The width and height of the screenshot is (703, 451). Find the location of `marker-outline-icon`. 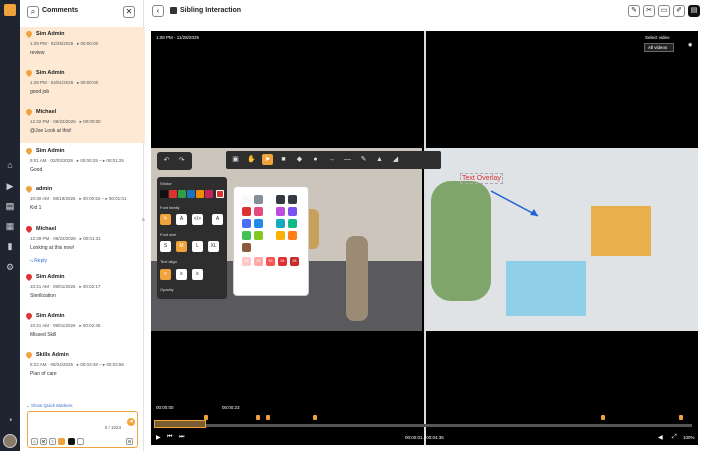

marker-outline-icon is located at coordinates (80, 441).